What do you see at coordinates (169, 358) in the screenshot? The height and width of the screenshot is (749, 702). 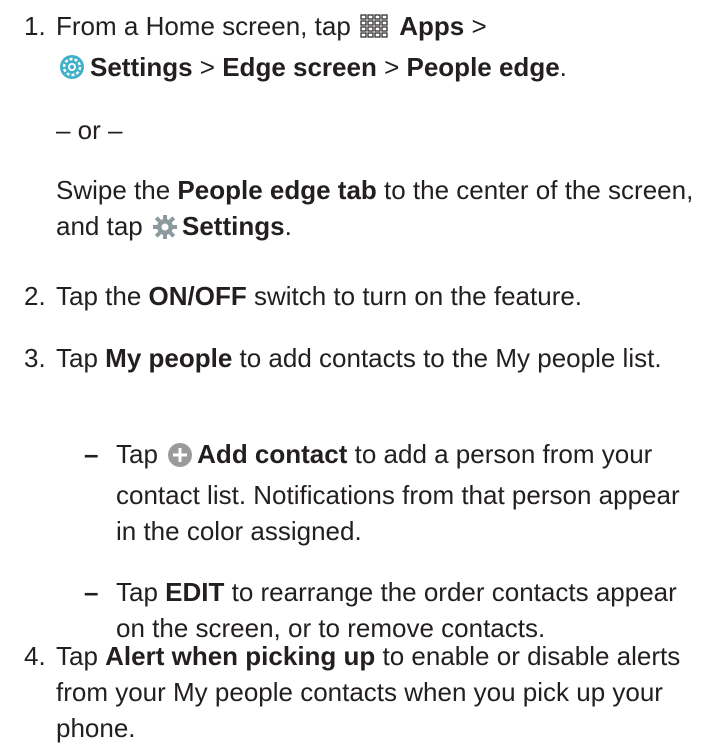 I see `my-people-label: My people` at bounding box center [169, 358].